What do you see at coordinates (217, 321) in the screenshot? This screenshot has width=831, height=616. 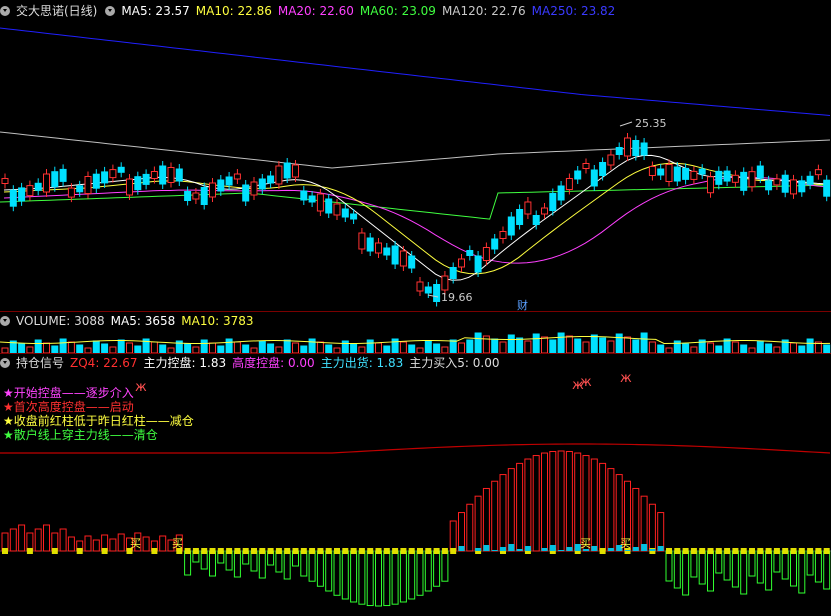 I see `volume-ma10: MA10: 3783` at bounding box center [217, 321].